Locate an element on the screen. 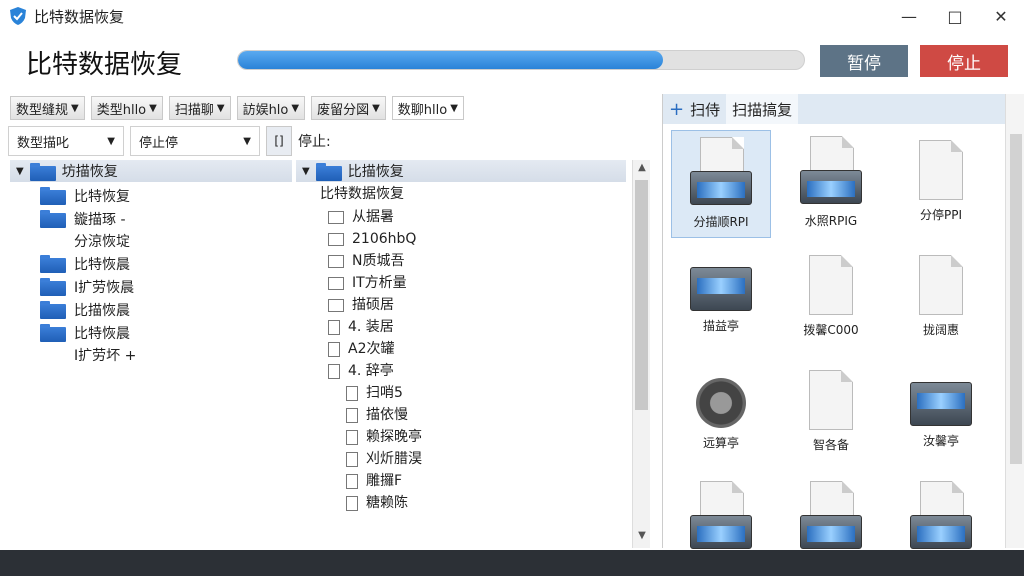 The width and height of the screenshot is (1024, 576). tree-item: 比描恢晨 is located at coordinates (166, 311).